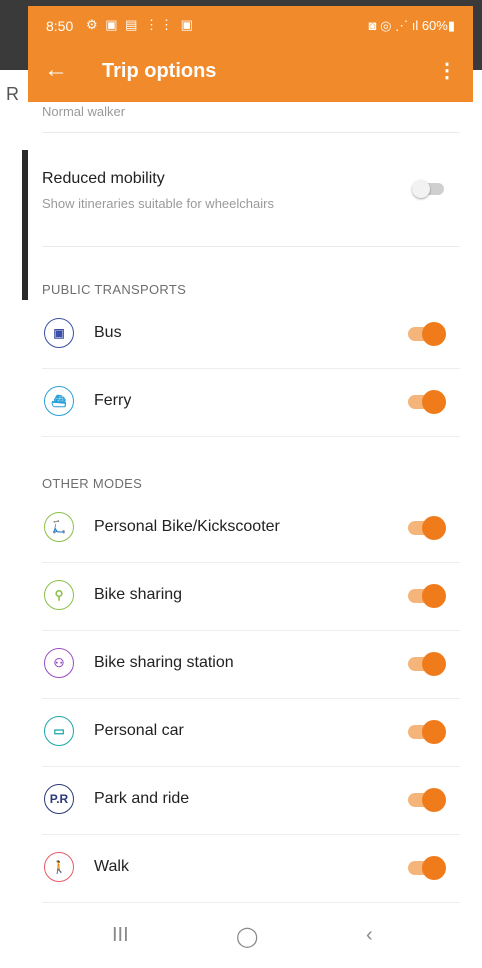 This screenshot has width=482, height=968. I want to click on back-arrow-icon: ←, so click(56, 70).